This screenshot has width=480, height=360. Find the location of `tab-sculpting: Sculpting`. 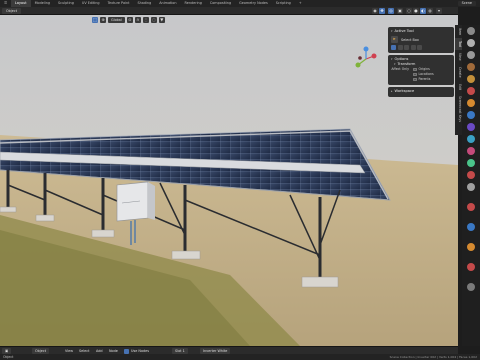

tab-sculpting: Sculpting is located at coordinates (66, 3).